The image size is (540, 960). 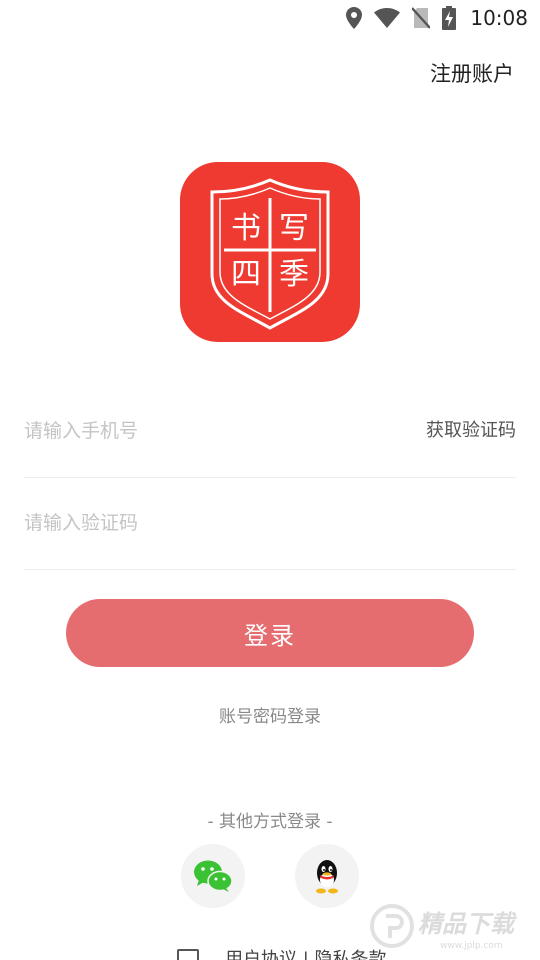 I want to click on login-button: 登录, so click(x=270, y=633).